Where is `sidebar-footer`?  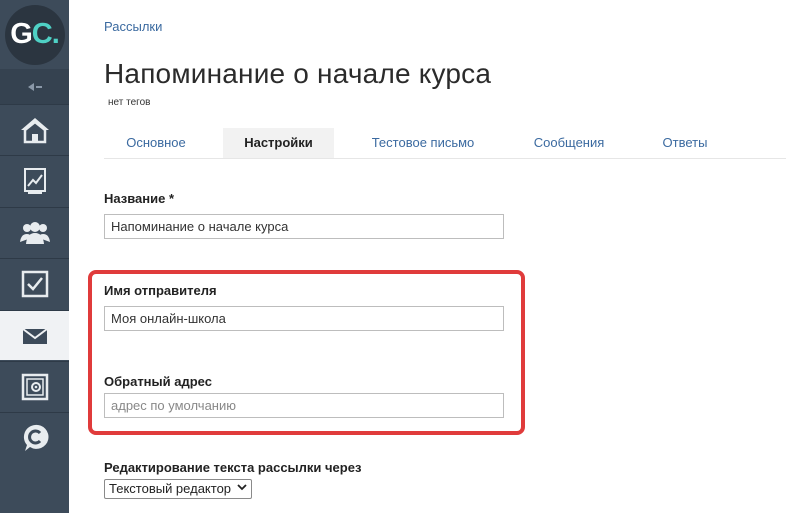 sidebar-footer is located at coordinates (34, 486).